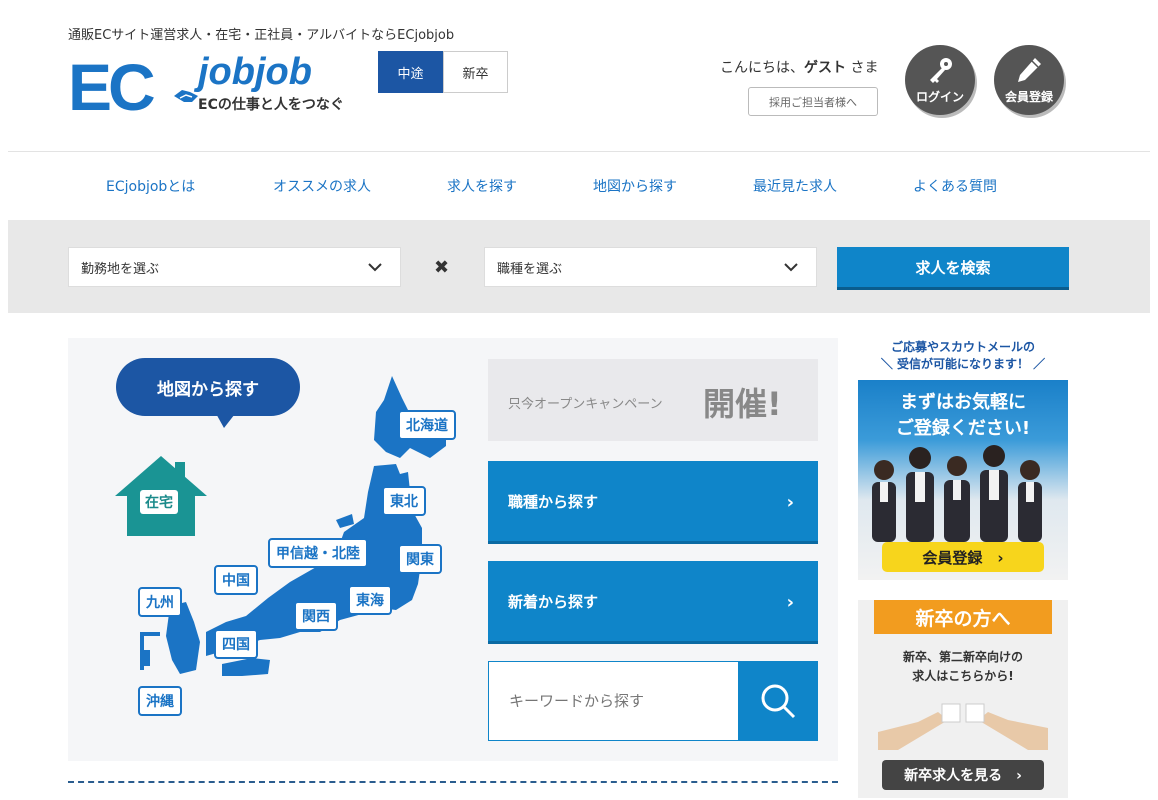 This screenshot has height=800, width=1158. Describe the element at coordinates (963, 726) in the screenshot. I see `puzzle-hands-image` at that location.